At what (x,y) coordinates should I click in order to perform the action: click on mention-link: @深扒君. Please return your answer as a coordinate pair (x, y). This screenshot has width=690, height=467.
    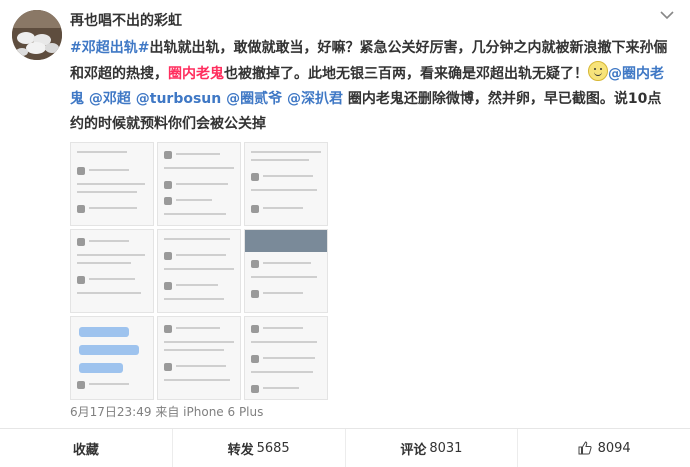
    Looking at the image, I should click on (315, 99).